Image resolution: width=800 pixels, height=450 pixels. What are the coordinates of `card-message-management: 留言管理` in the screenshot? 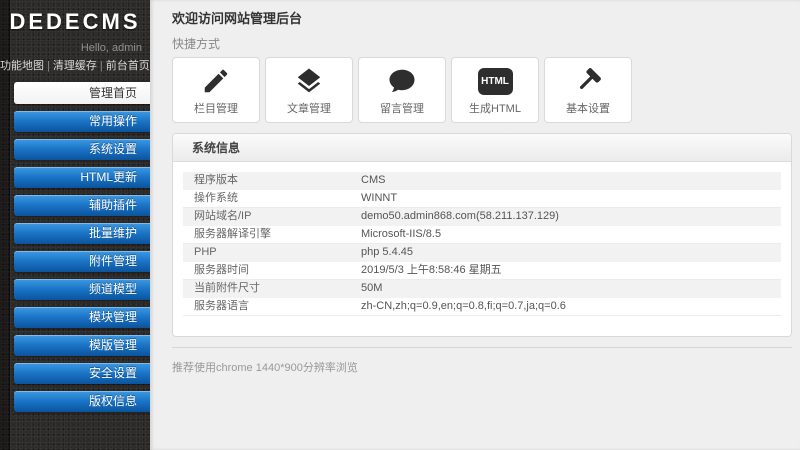 It's located at (402, 90).